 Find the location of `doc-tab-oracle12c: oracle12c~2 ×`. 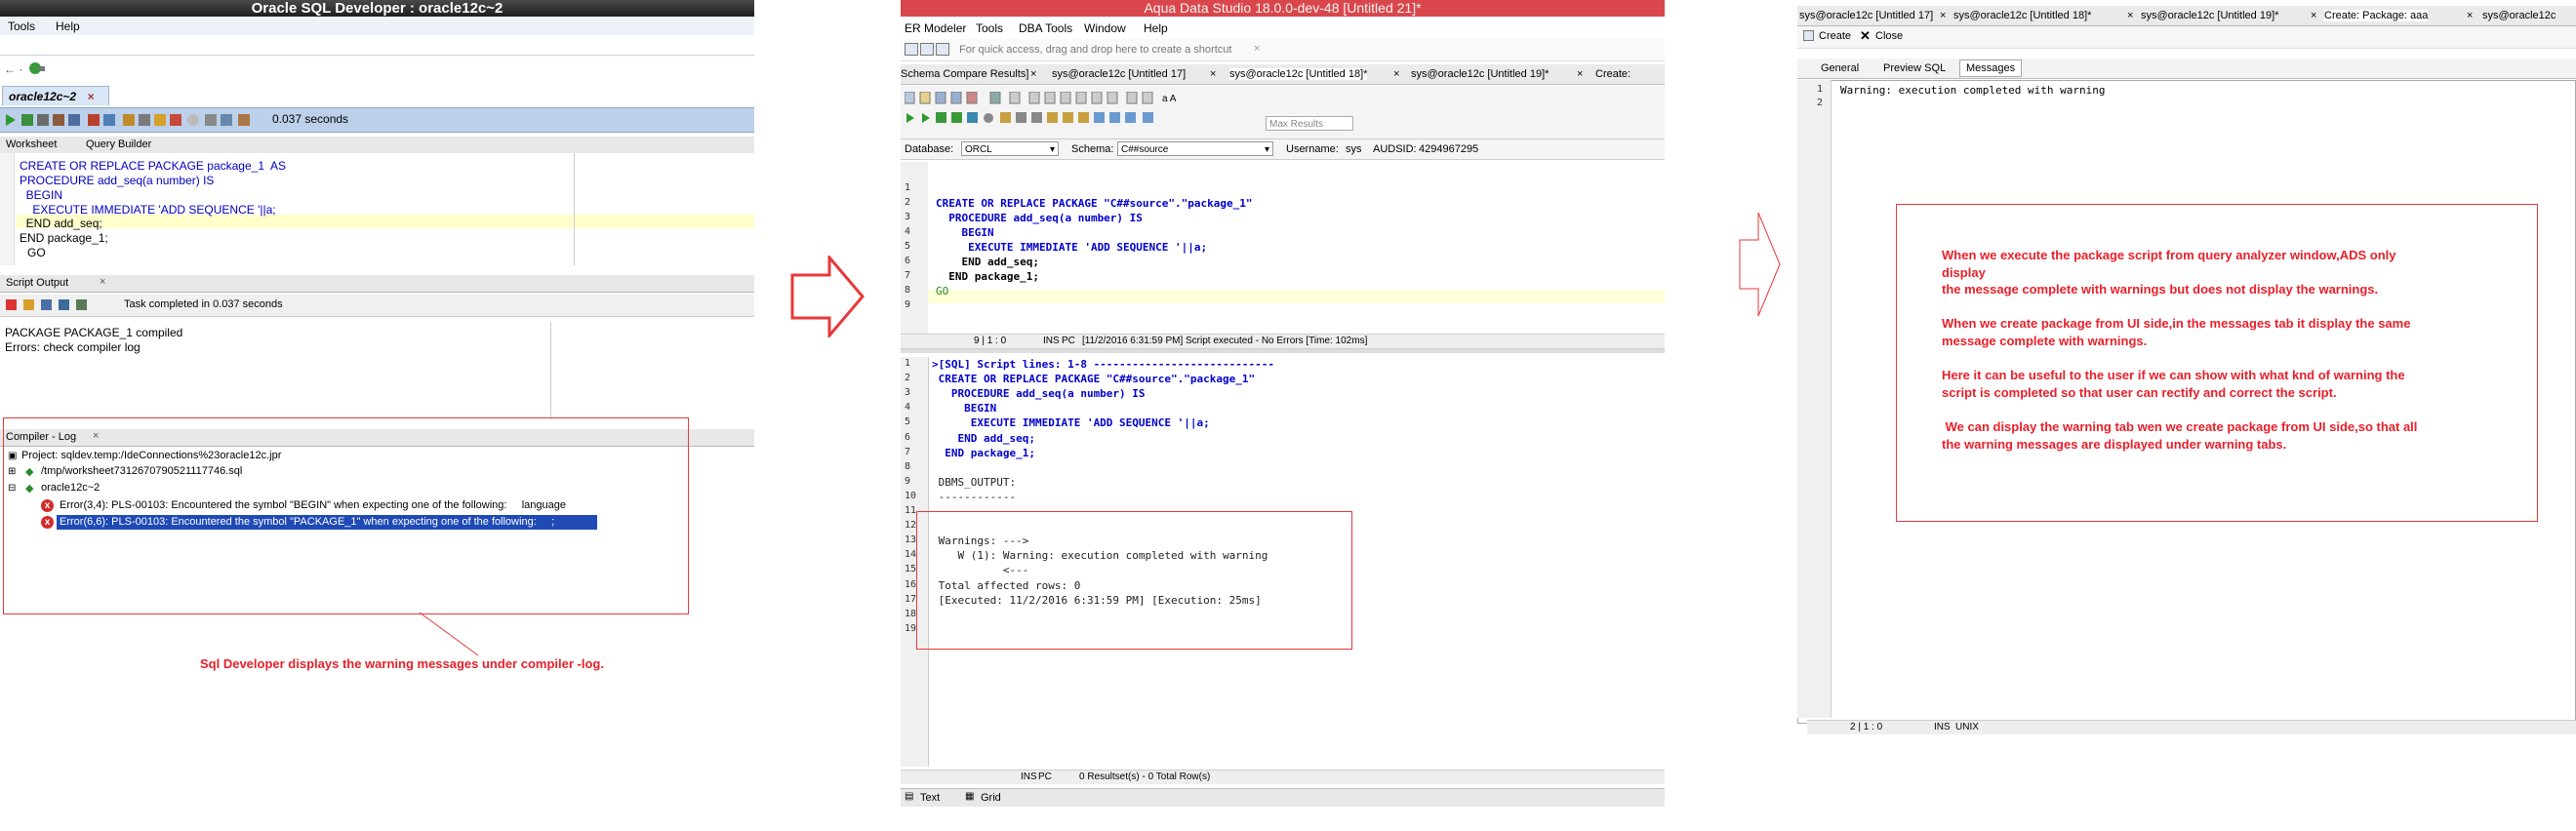

doc-tab-oracle12c: oracle12c~2 × is located at coordinates (55, 95).